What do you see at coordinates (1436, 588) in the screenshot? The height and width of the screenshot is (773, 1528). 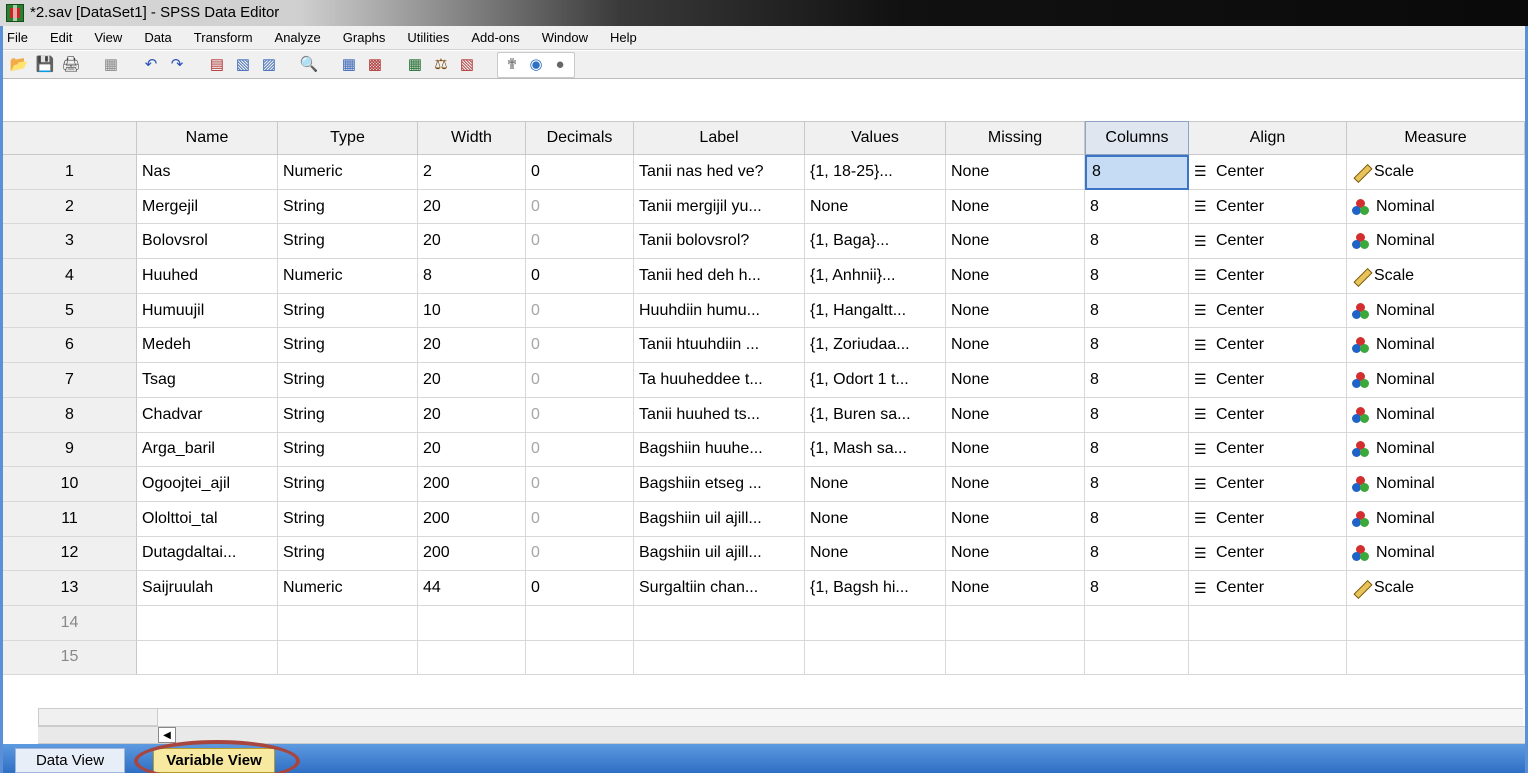 I see `cell-measure: Scale` at bounding box center [1436, 588].